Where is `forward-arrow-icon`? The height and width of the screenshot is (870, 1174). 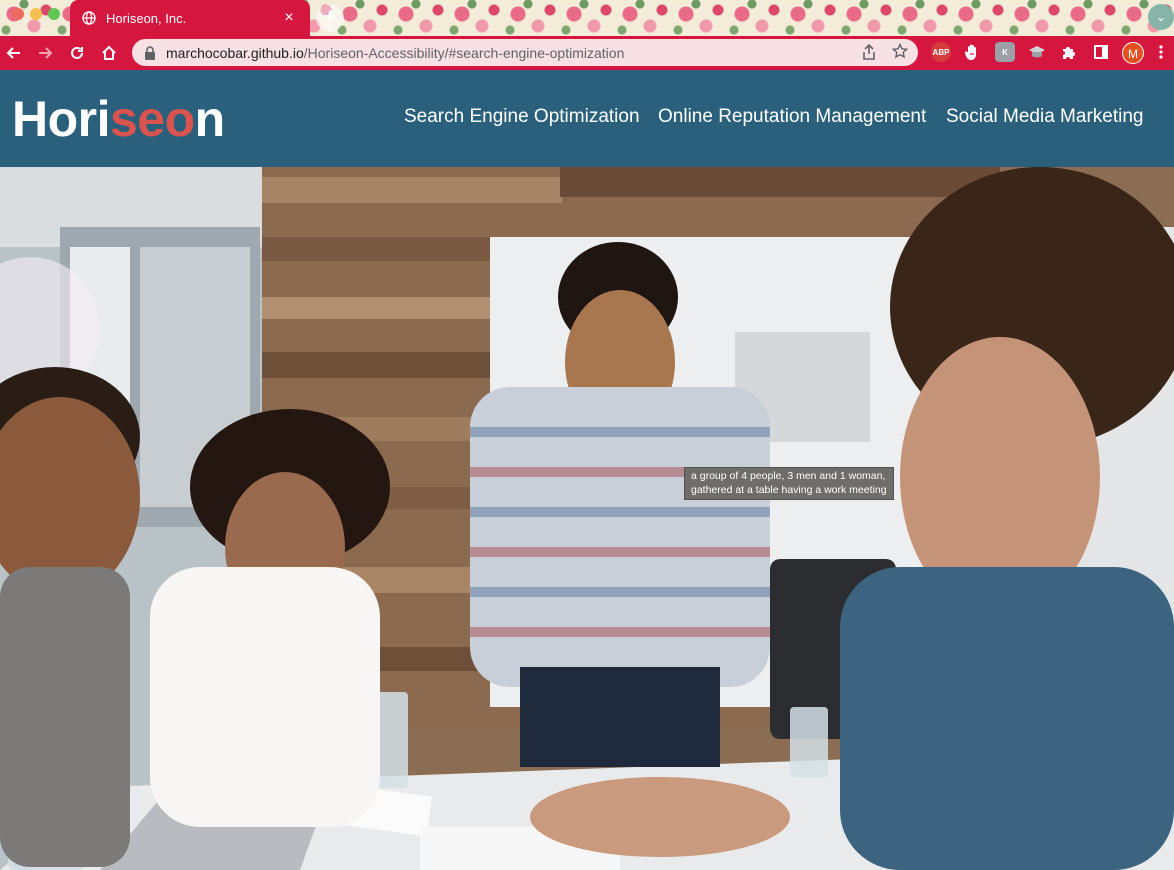
forward-arrow-icon is located at coordinates (45, 53).